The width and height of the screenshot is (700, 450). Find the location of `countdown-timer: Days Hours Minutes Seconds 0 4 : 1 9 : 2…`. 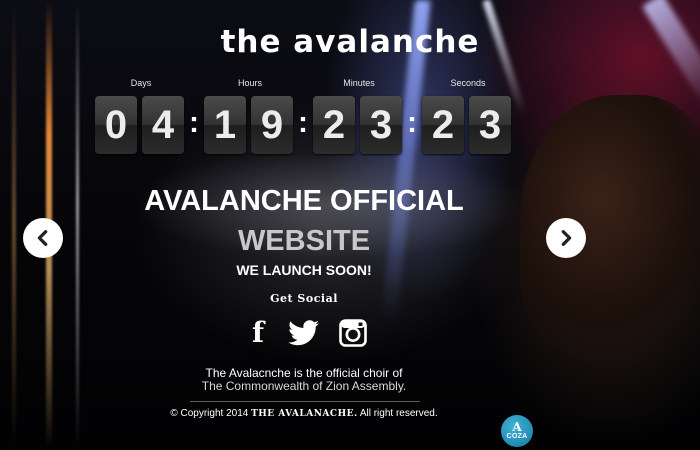

countdown-timer: Days Hours Minutes Seconds 0 4 : 1 9 : 2… is located at coordinates (304, 116).